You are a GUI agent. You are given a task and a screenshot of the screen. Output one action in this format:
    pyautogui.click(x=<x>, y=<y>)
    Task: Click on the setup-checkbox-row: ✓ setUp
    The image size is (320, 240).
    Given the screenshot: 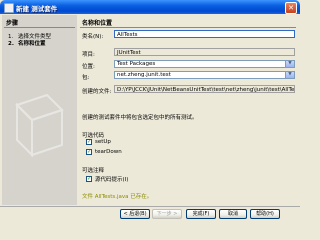 What is the action you would take?
    pyautogui.click(x=98, y=142)
    